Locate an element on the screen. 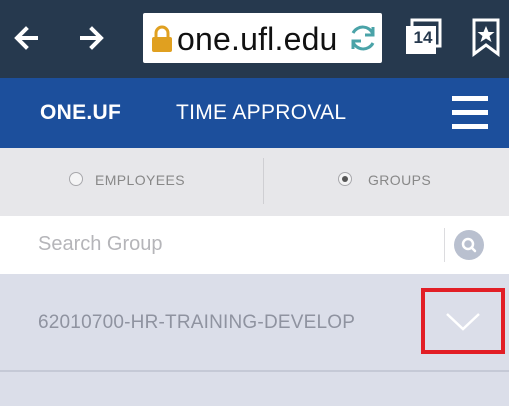 This screenshot has height=406, width=509. page-title: TIME APPROVAL is located at coordinates (261, 112).